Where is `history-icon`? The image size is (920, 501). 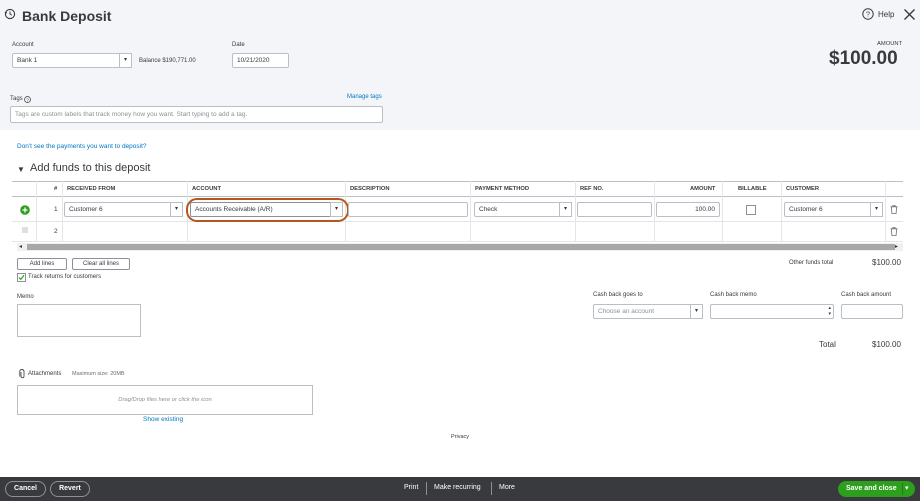
history-icon is located at coordinates (10, 14).